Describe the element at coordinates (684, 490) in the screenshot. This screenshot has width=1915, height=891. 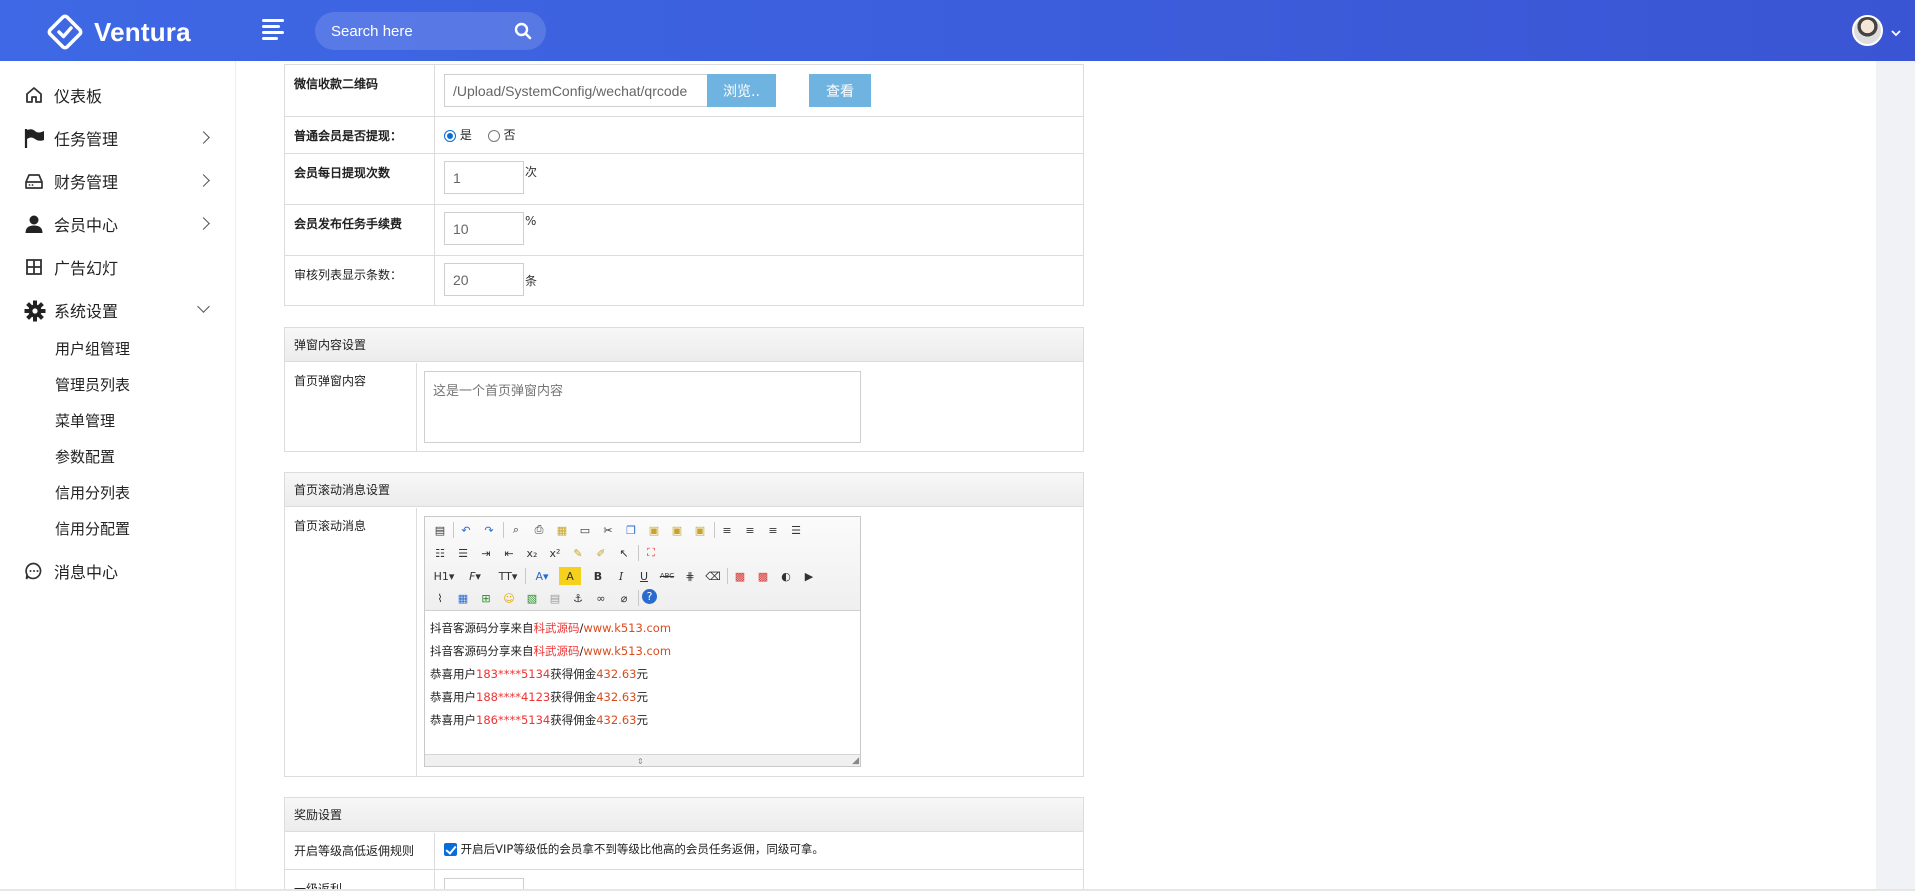
I see `scroll-section-header: 首页滚动消息设置` at that location.